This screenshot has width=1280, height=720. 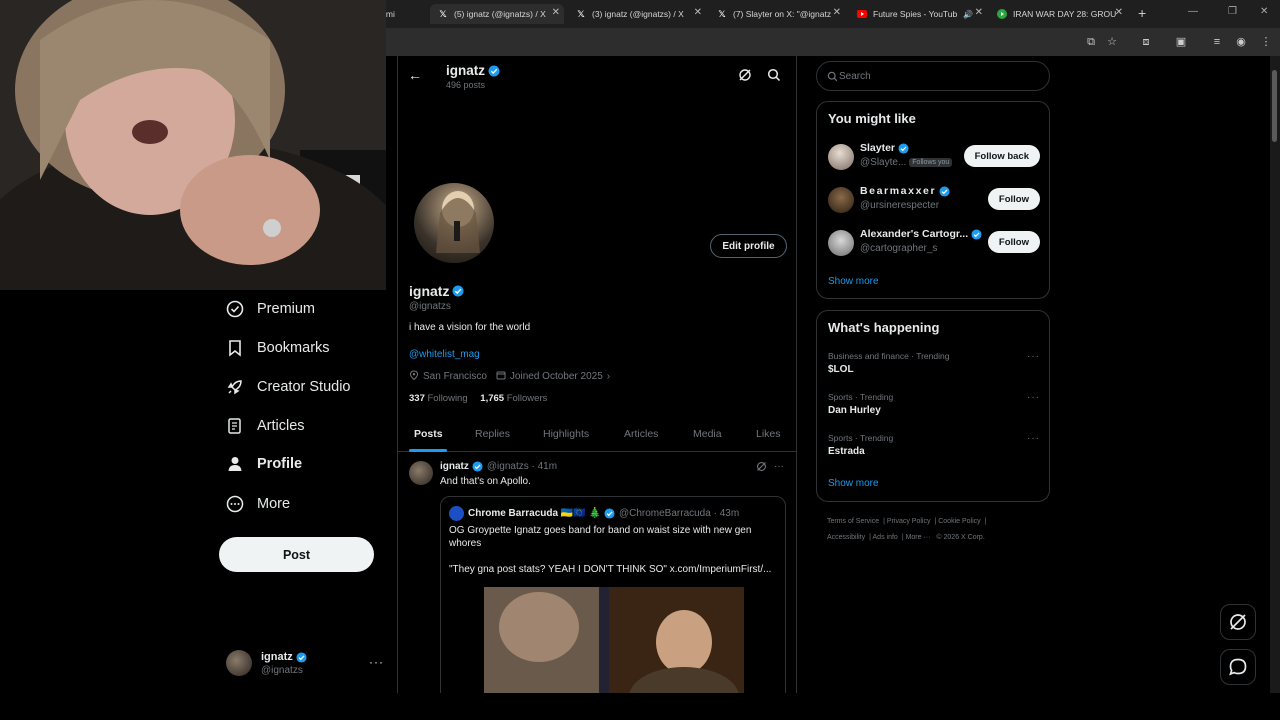 What do you see at coordinates (1275, 374) in the screenshot?
I see `scrollbar-track` at bounding box center [1275, 374].